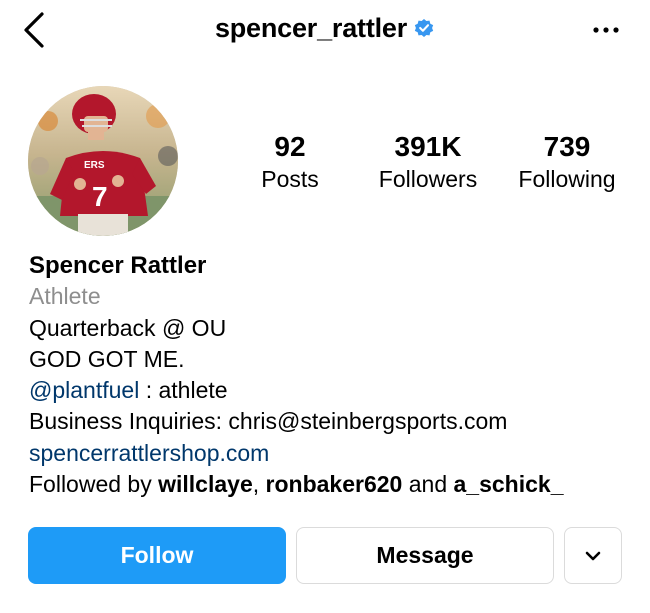 This screenshot has width=650, height=613. I want to click on stat-following: 739 Following, so click(567, 162).